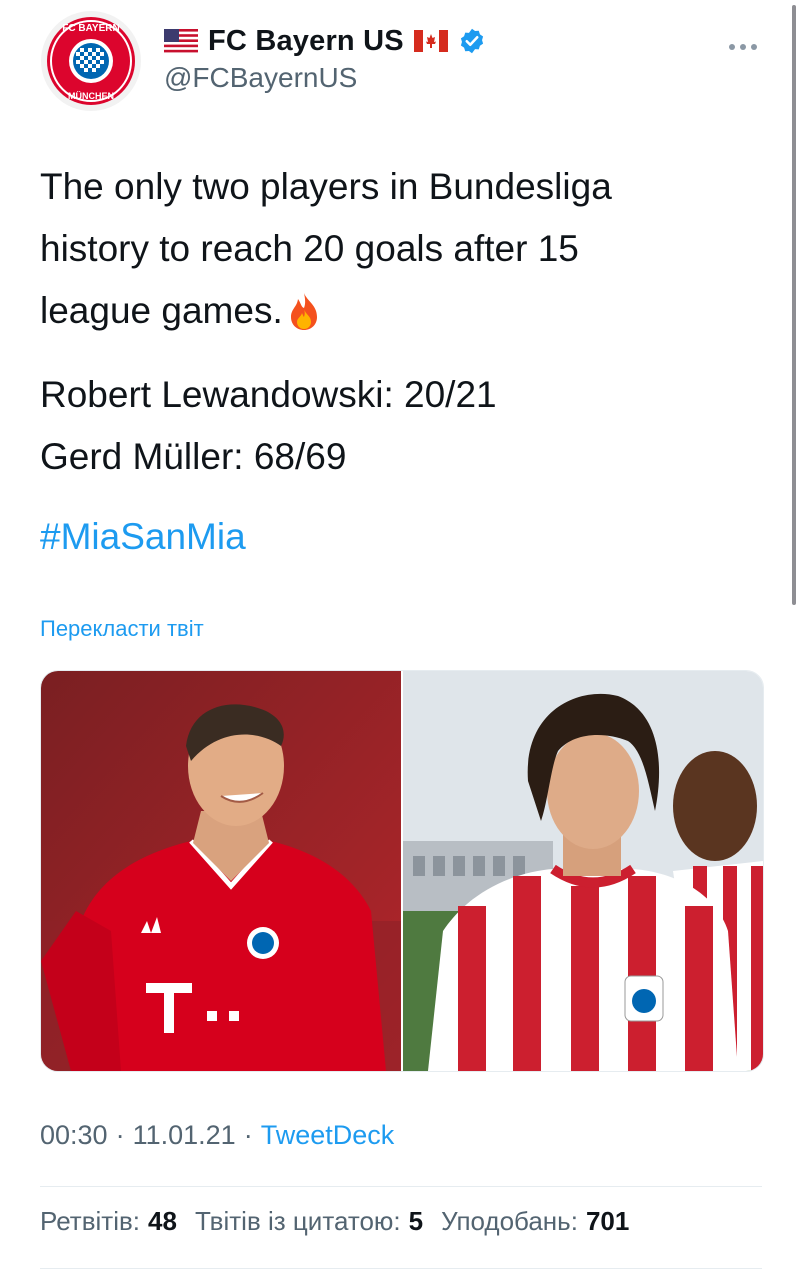 The image size is (802, 1280). I want to click on fc-bayern-crest-icon: FC BAYERN MÜNCHEN, so click(91, 61).